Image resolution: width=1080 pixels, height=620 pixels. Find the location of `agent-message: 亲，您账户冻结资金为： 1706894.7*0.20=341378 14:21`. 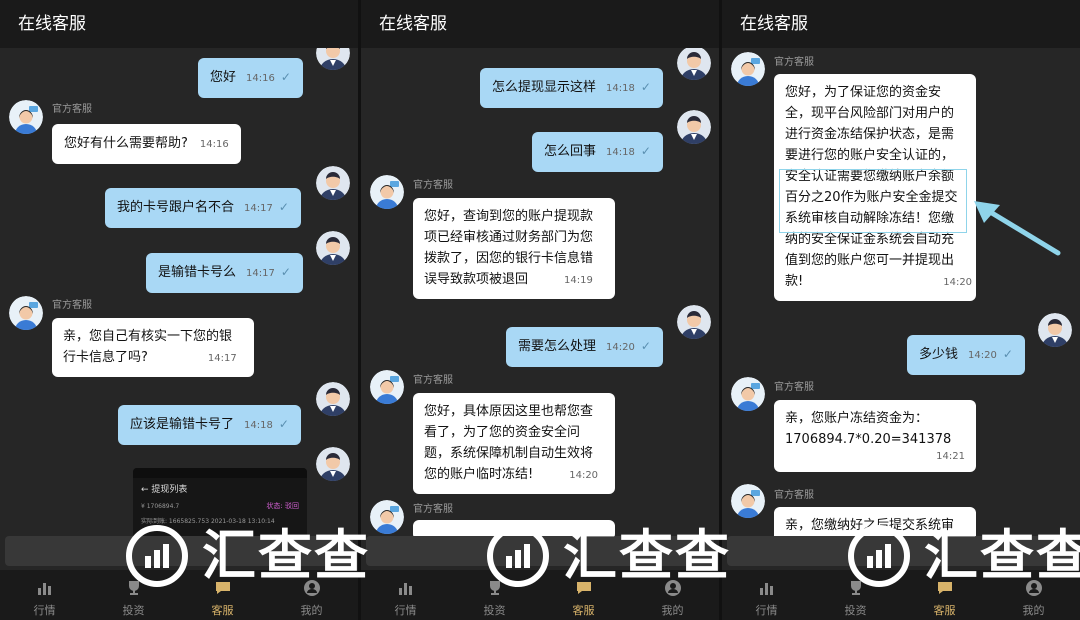

agent-message: 亲，您账户冻结资金为： 1706894.7*0.20=341378 14:21 is located at coordinates (875, 436).